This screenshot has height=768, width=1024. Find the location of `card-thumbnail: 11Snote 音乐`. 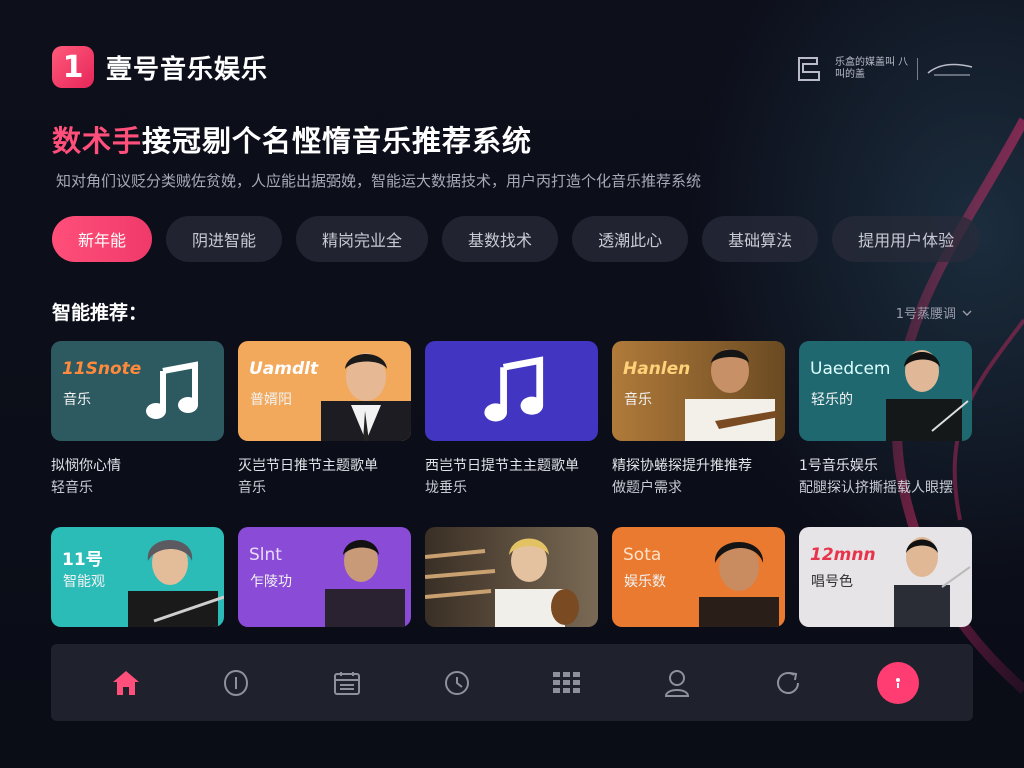

card-thumbnail: 11Snote 音乐 is located at coordinates (137, 391).